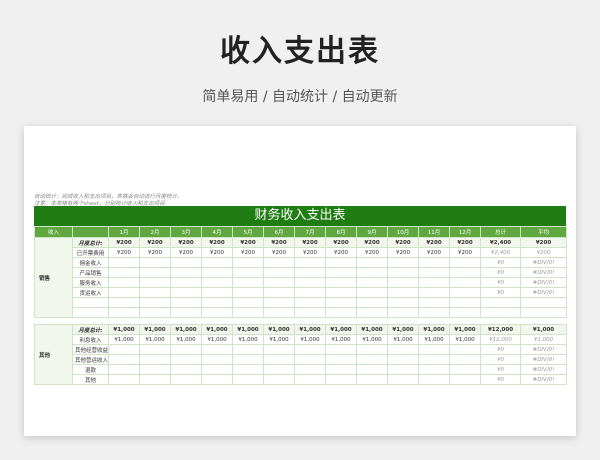 The width and height of the screenshot is (600, 460). Describe the element at coordinates (90, 292) in the screenshot. I see `row-label: 货运收入` at that location.